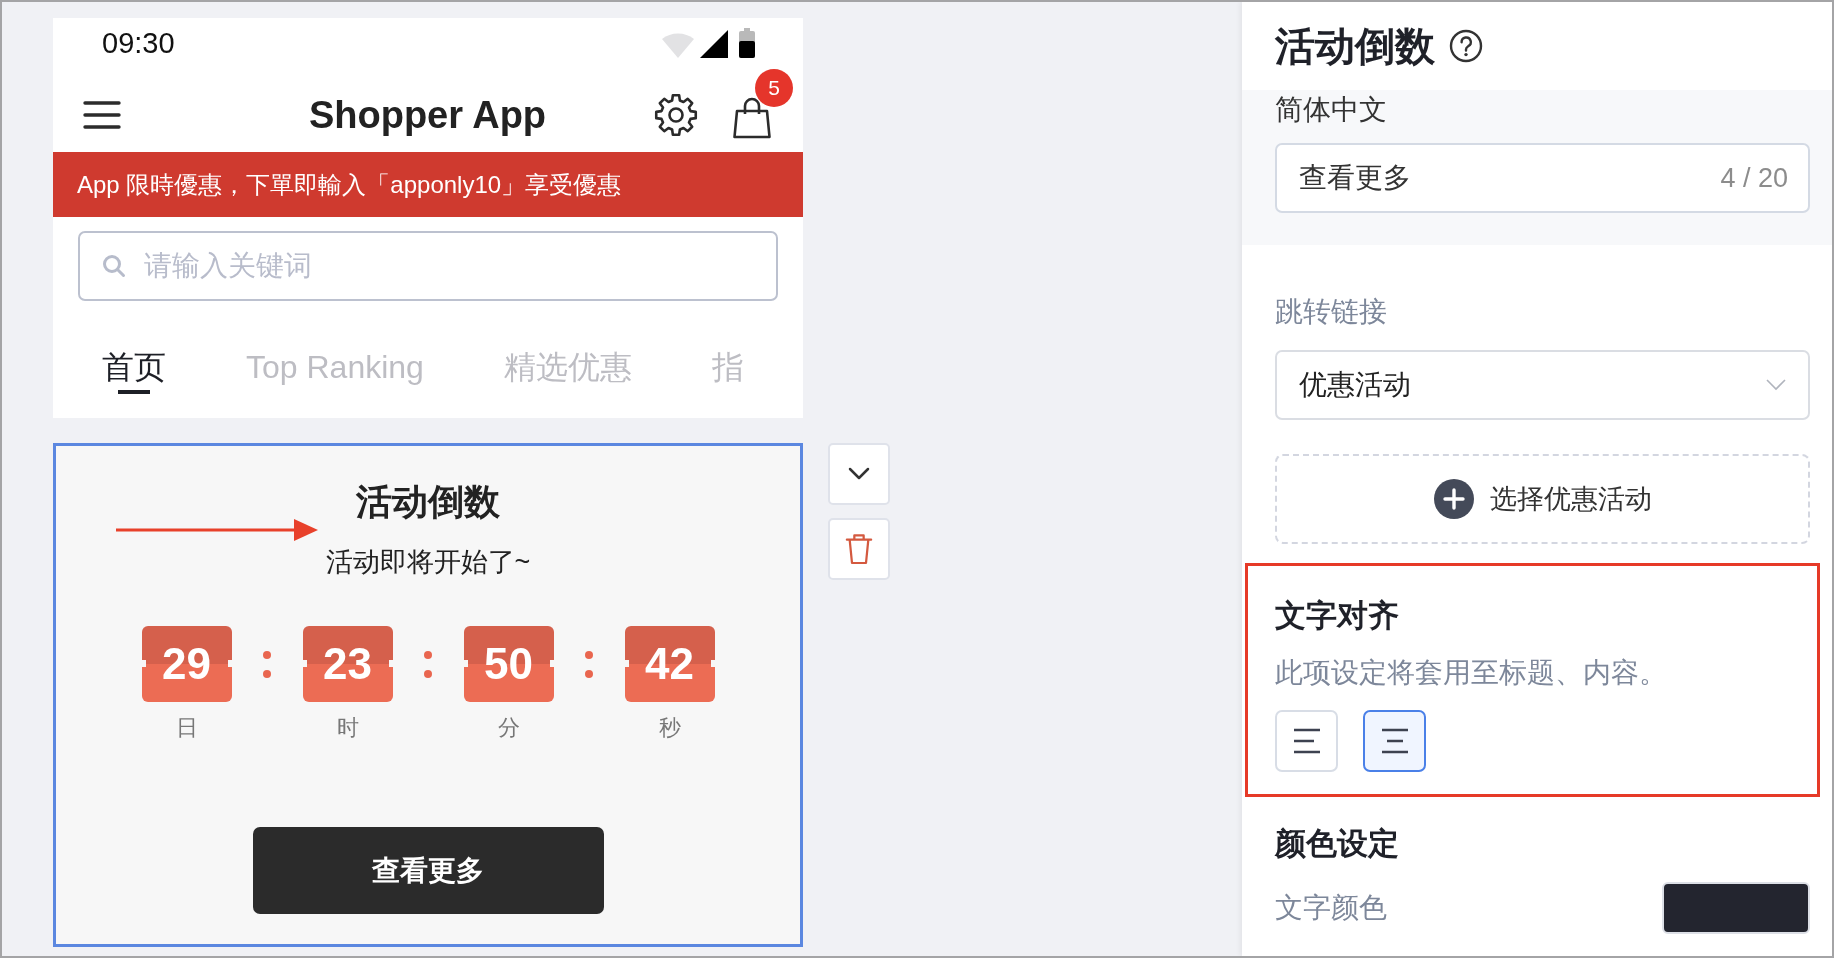  I want to click on cart-button, so click(752, 118).